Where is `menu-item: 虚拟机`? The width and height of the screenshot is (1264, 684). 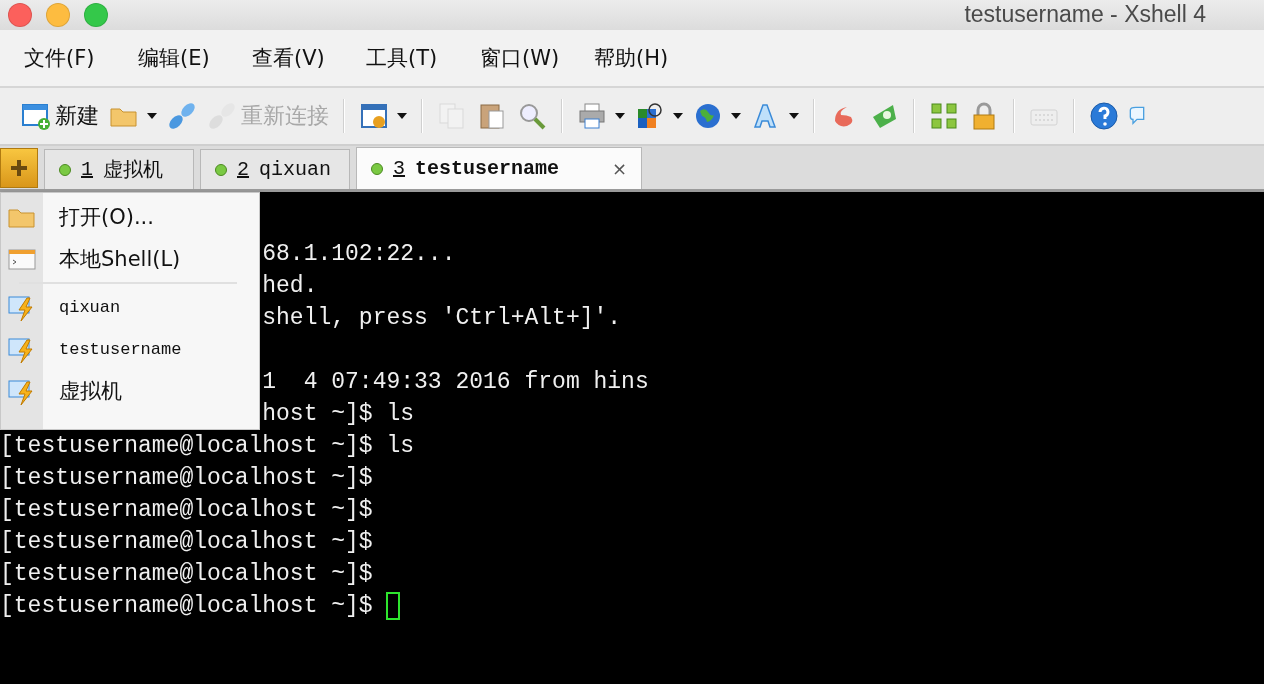 menu-item: 虚拟机 is located at coordinates (130, 391).